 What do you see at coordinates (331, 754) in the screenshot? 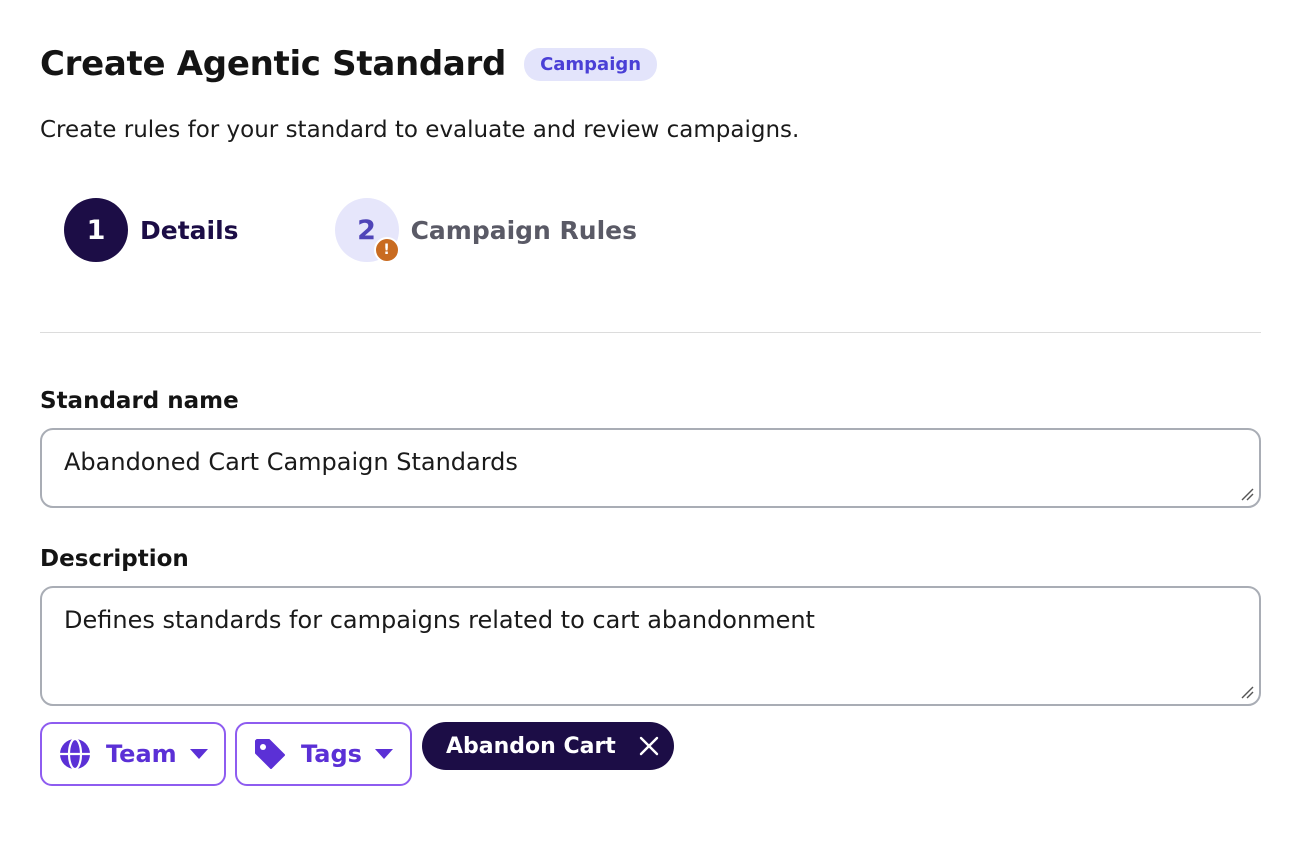
I see `tags-label: Tags` at bounding box center [331, 754].